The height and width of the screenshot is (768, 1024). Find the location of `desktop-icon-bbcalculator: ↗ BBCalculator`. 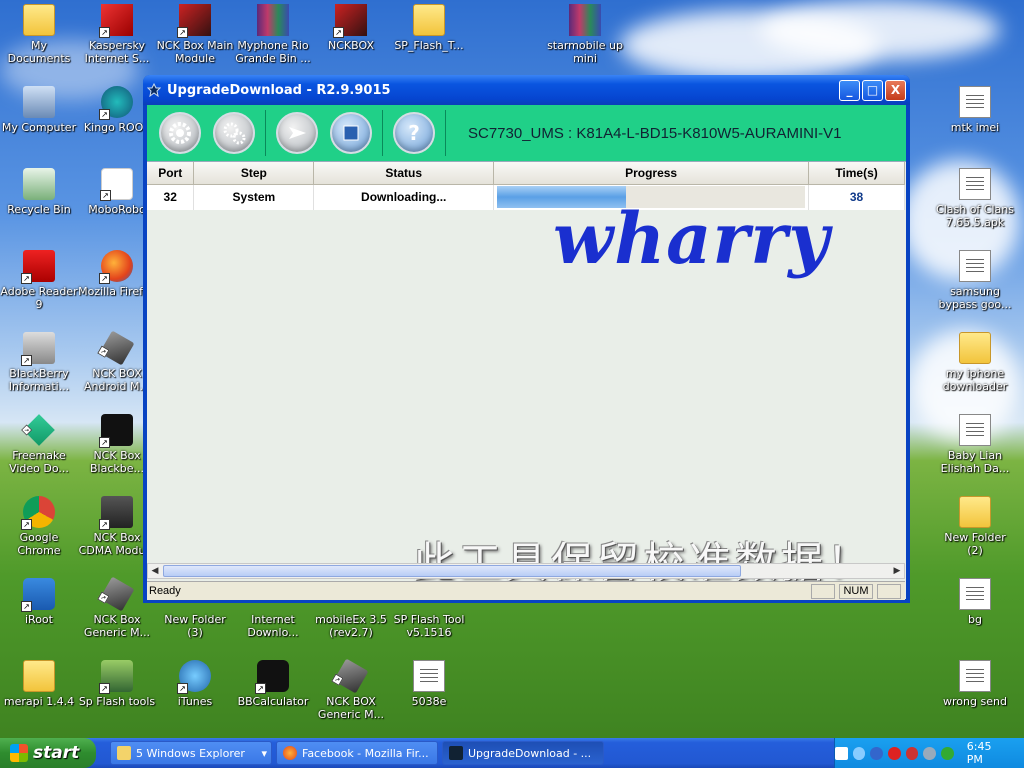

desktop-icon-bbcalculator: ↗ BBCalculator is located at coordinates (273, 684).